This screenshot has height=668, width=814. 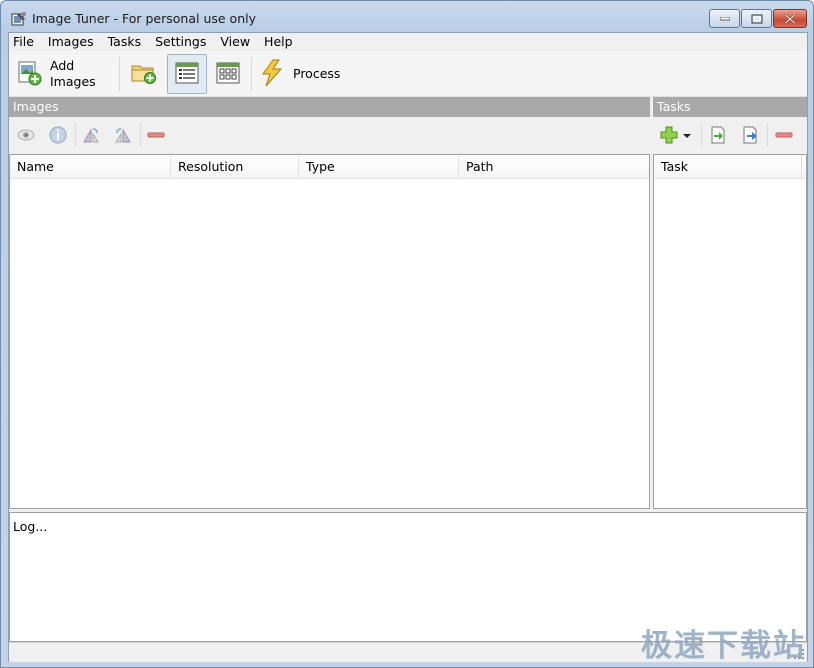 I want to click on add-images-button: Add Images, so click(x=60, y=74).